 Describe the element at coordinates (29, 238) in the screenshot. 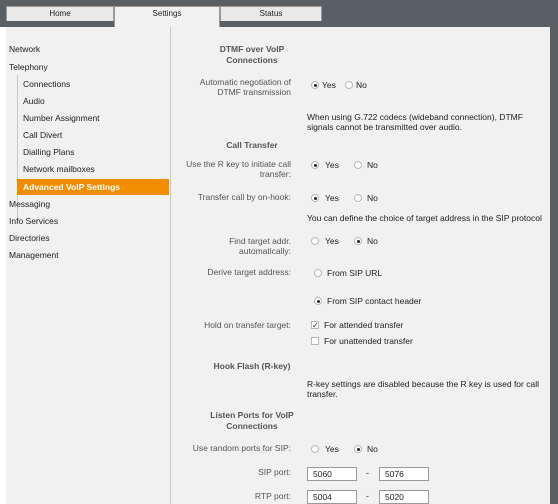

I see `sidebar-item-directories: Directories` at that location.